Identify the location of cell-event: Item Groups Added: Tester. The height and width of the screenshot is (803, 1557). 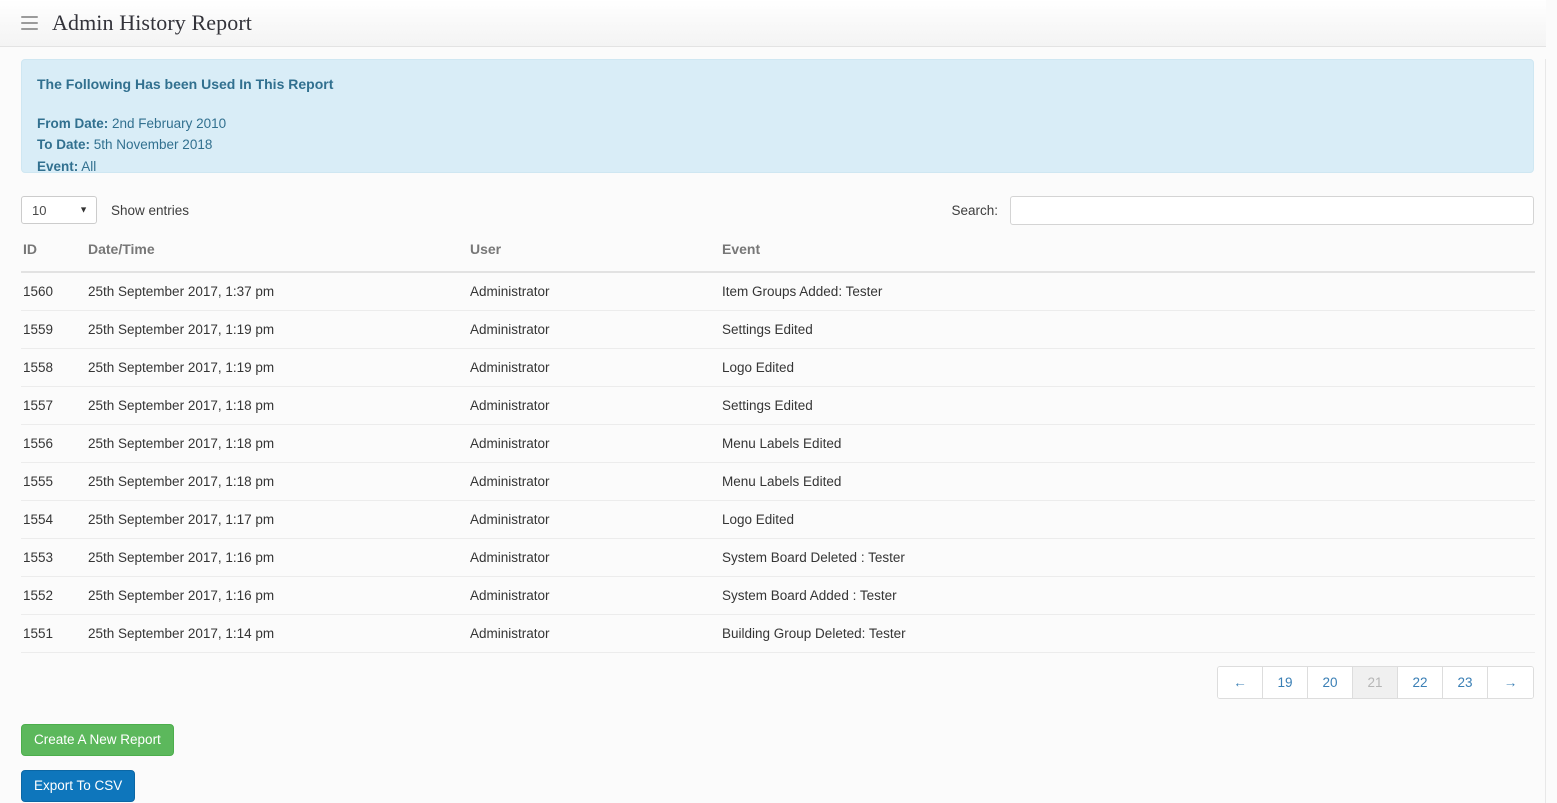
(1128, 291).